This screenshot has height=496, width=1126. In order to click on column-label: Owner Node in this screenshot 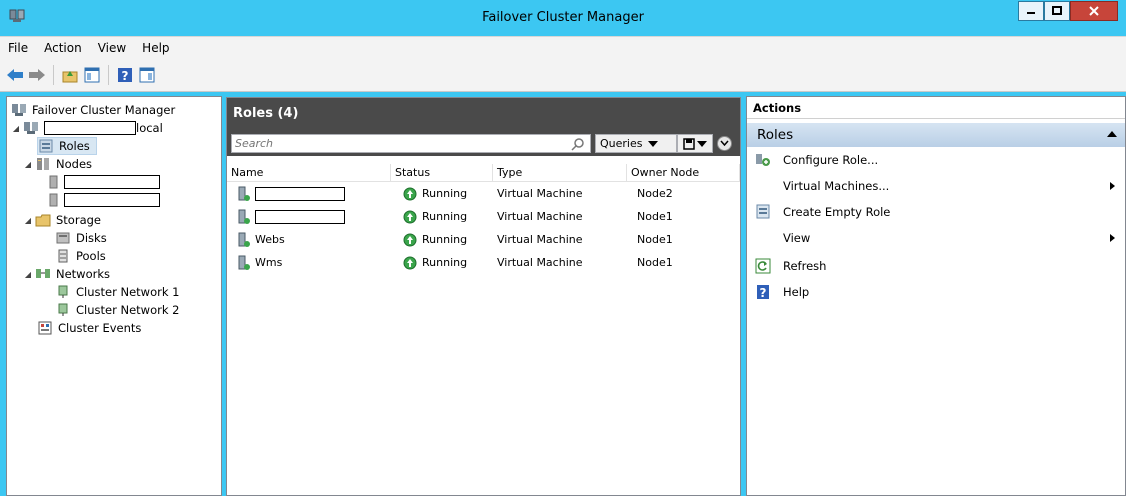, I will do `click(665, 172)`.